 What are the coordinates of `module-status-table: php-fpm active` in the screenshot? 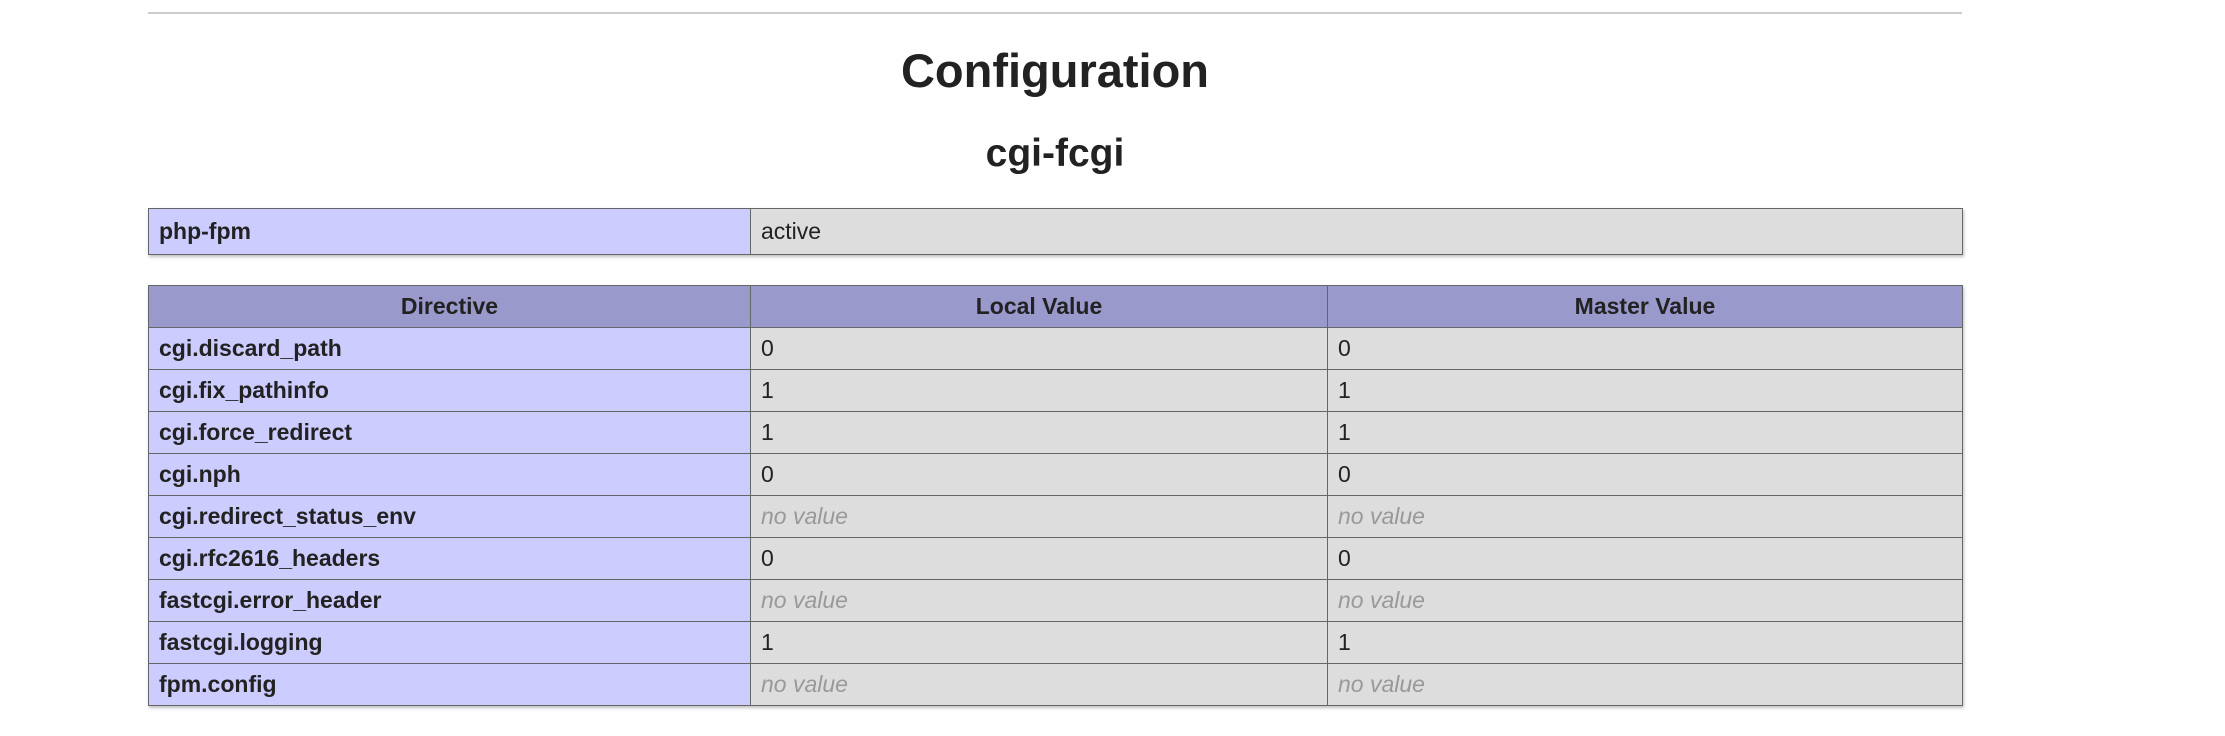 It's located at (1055, 231).